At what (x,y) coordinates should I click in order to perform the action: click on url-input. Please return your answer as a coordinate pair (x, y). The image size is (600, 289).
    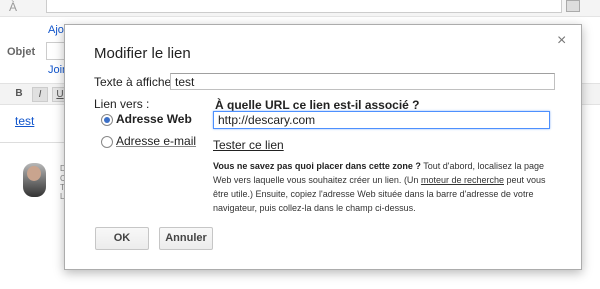
    Looking at the image, I should click on (381, 120).